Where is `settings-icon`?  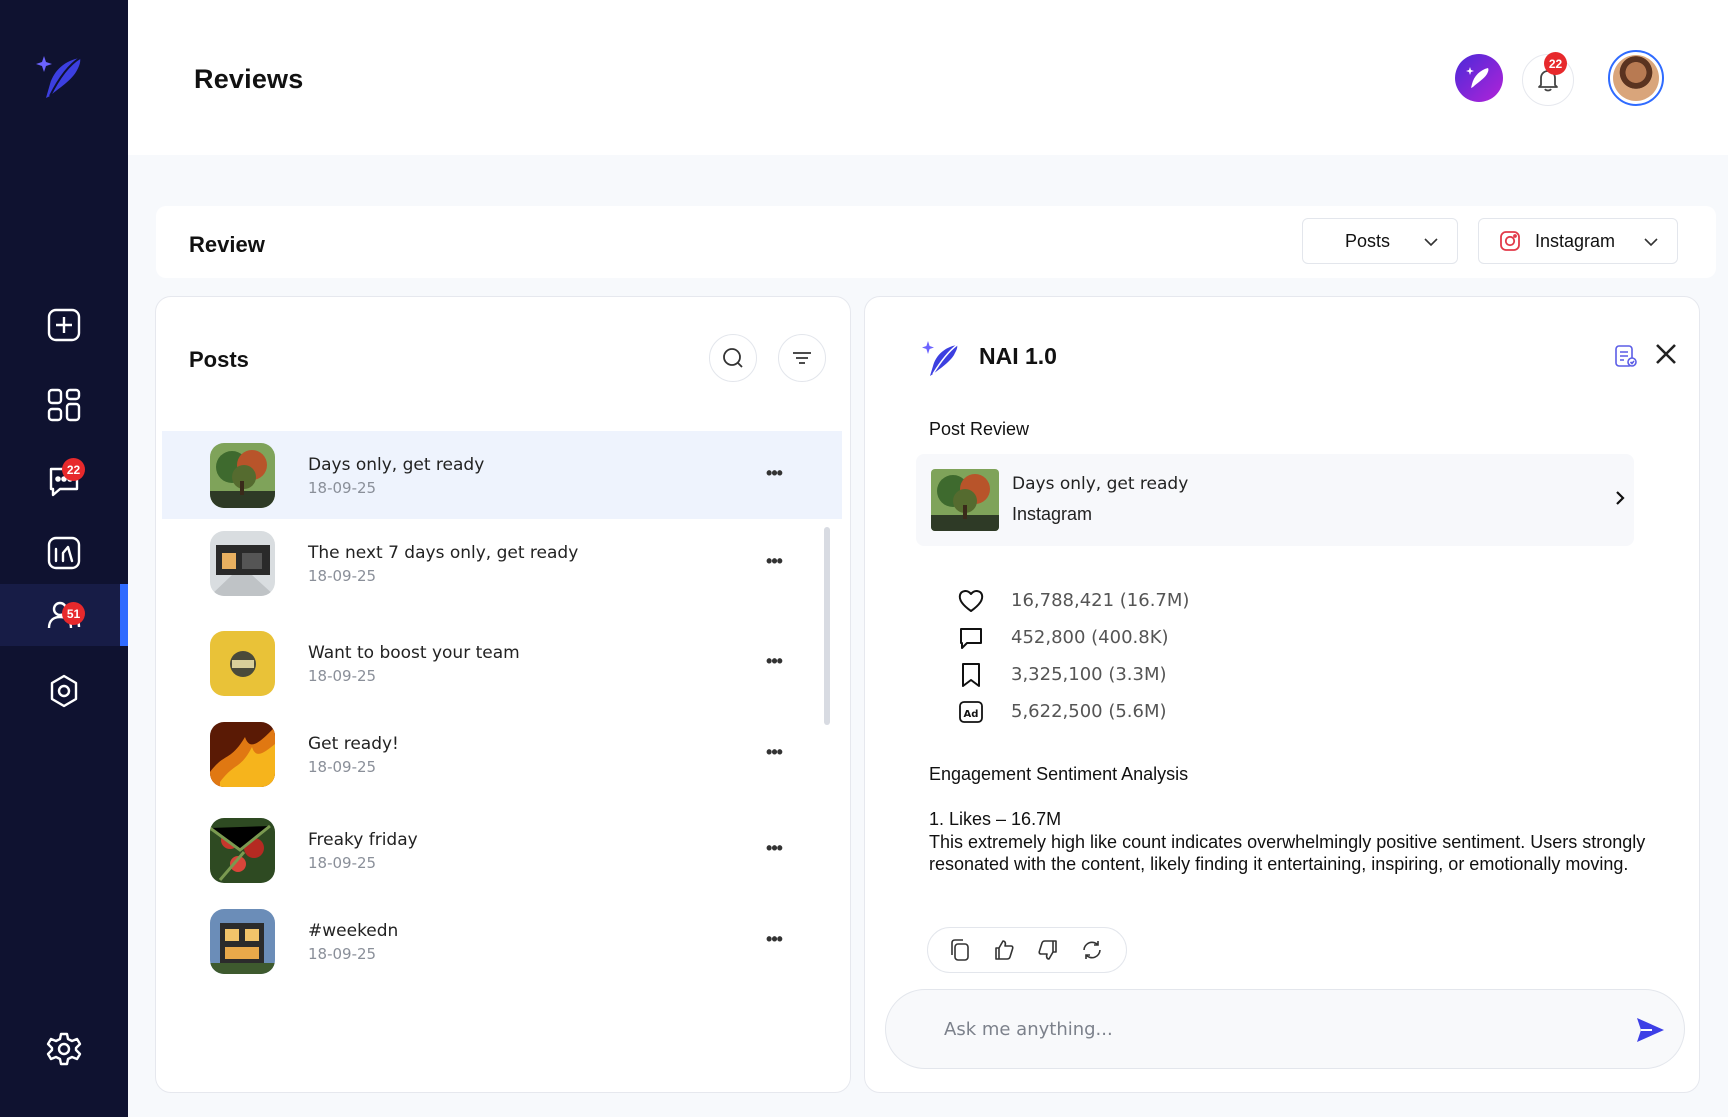 settings-icon is located at coordinates (64, 691).